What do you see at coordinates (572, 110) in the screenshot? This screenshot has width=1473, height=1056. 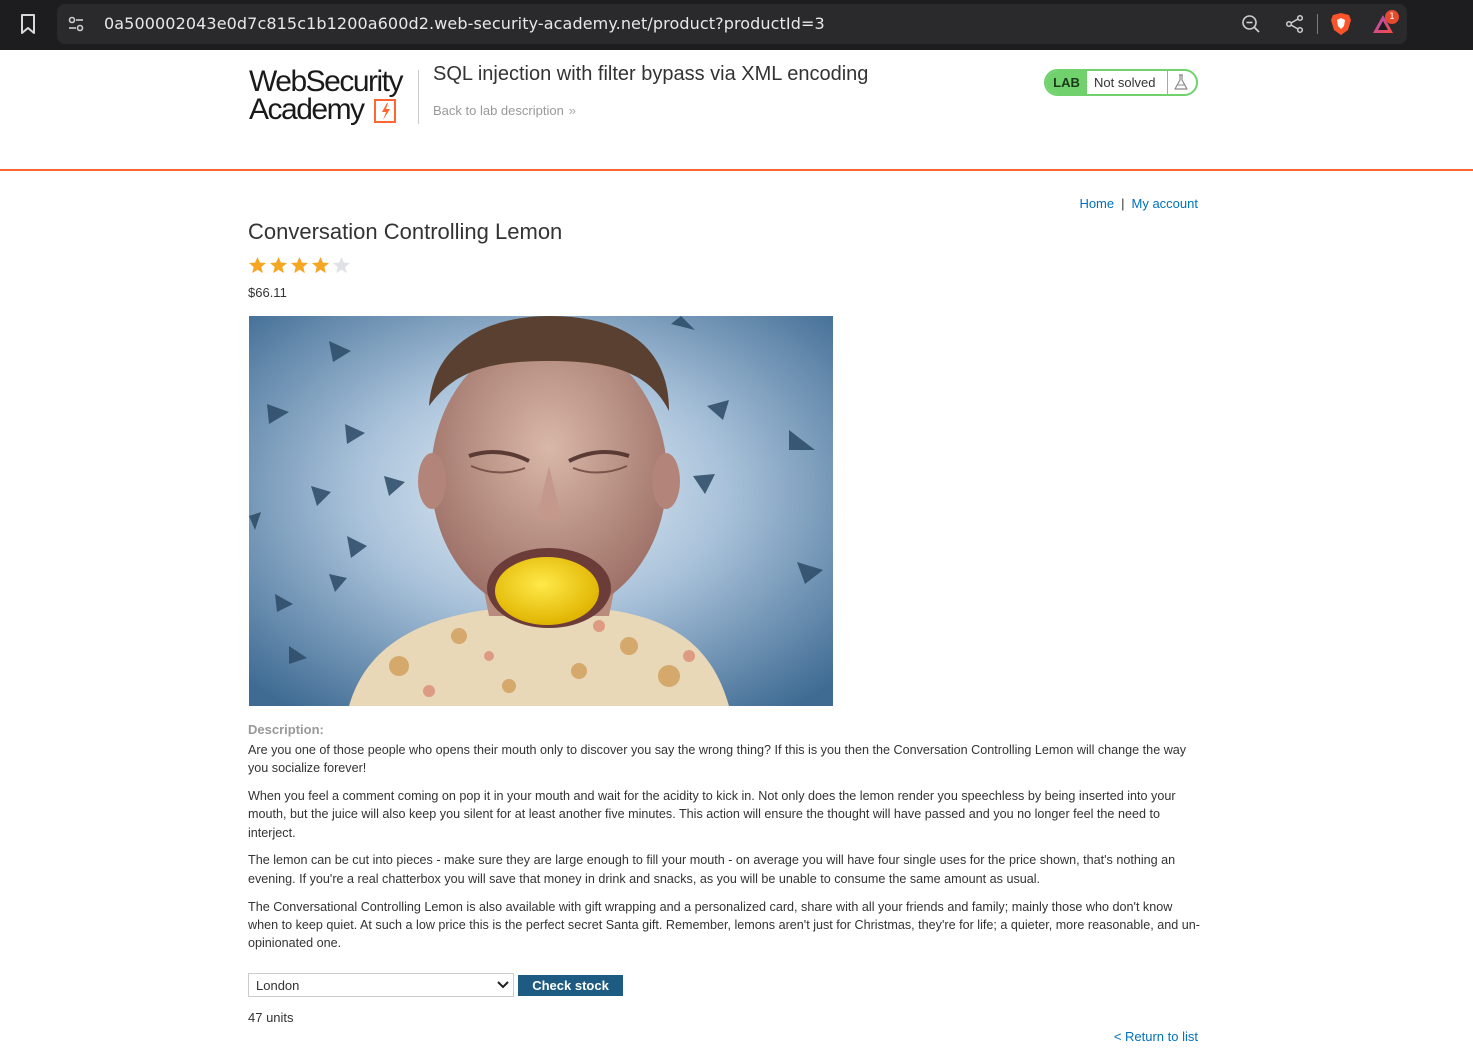 I see `double-chevron-right-icon: »` at bounding box center [572, 110].